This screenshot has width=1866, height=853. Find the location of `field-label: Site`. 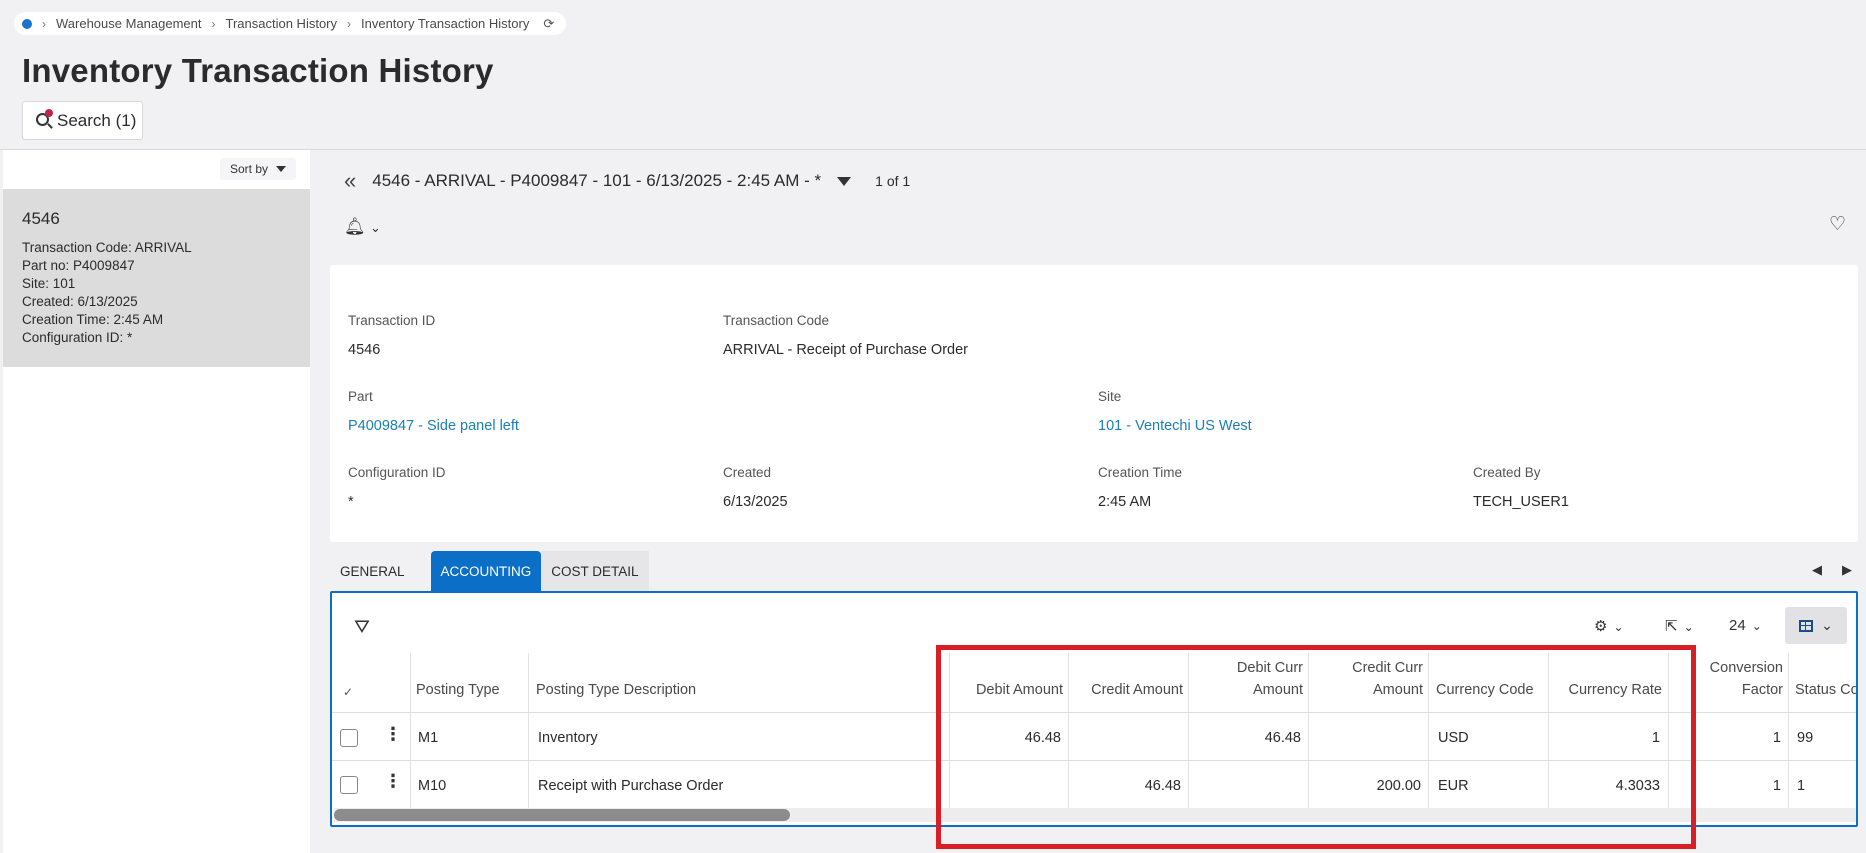

field-label: Site is located at coordinates (1110, 396).